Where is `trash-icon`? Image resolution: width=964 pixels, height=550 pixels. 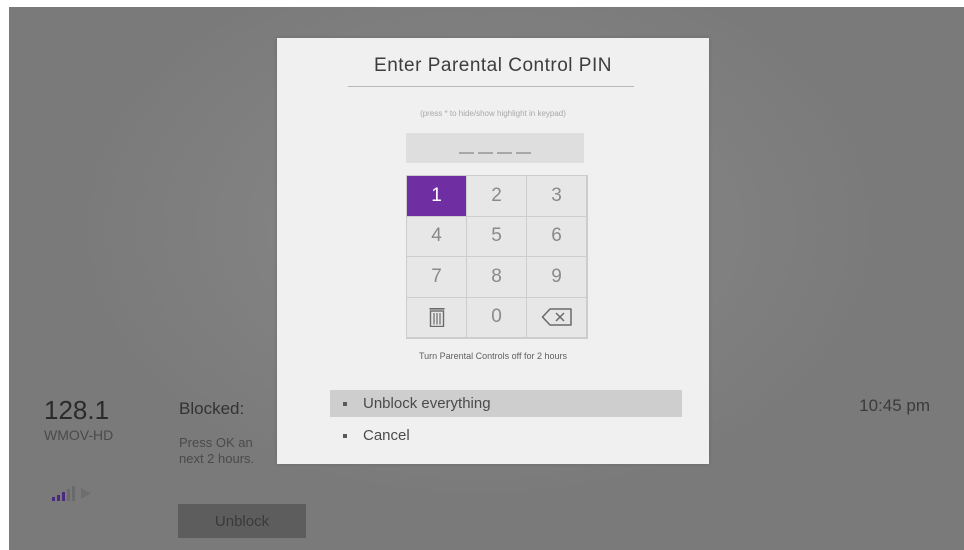 trash-icon is located at coordinates (436, 318).